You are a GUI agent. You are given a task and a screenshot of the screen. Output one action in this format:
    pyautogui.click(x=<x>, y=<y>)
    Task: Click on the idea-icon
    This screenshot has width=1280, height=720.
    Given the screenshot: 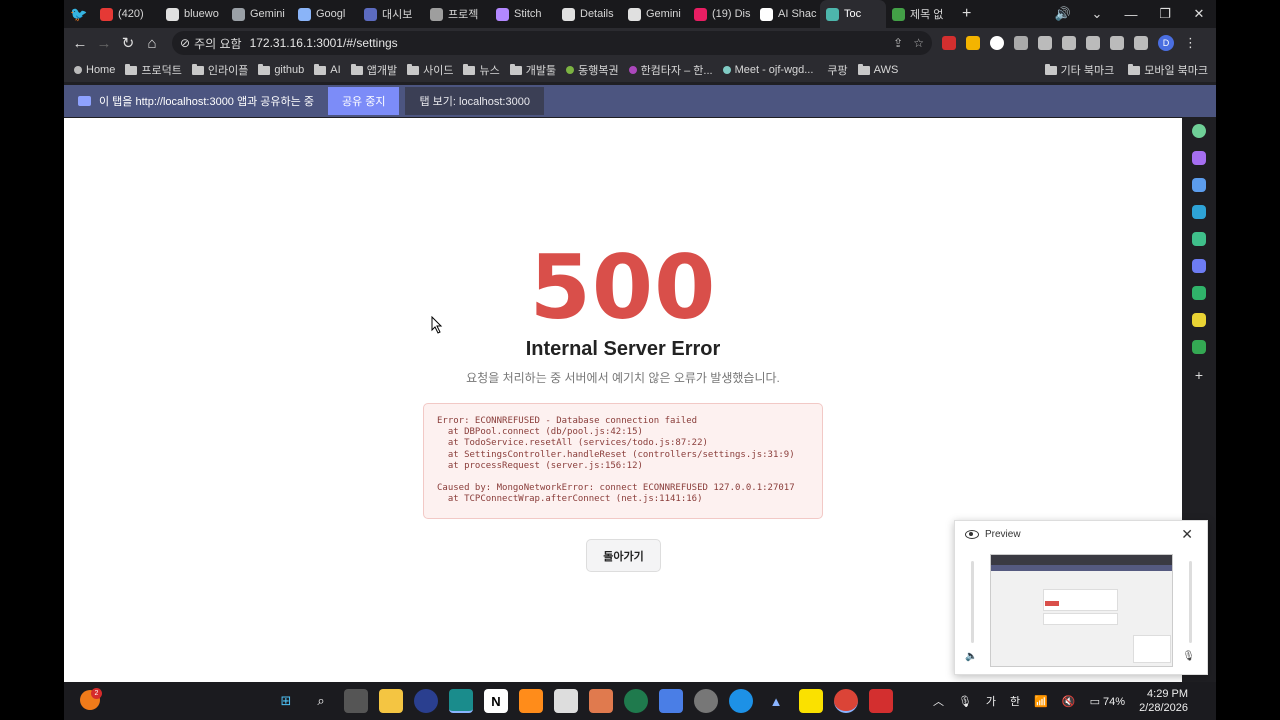 What is the action you would take?
    pyautogui.click(x=1199, y=320)
    